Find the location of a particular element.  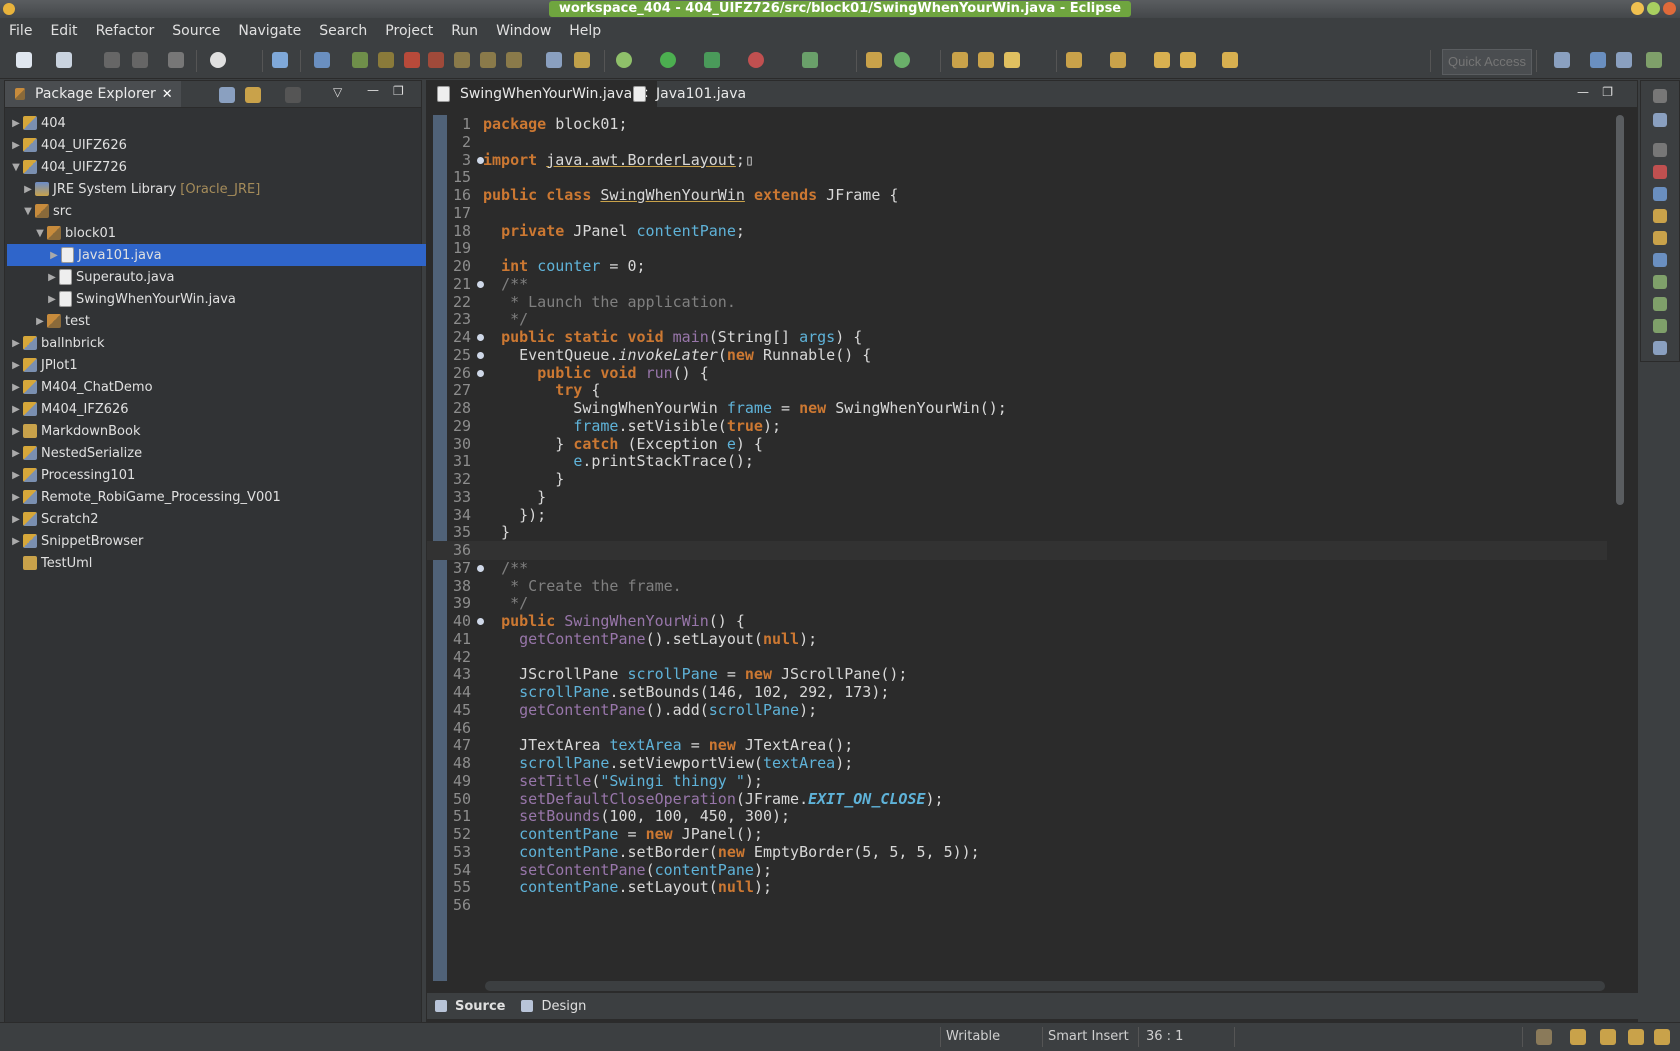

terminate-icon is located at coordinates (412, 60).